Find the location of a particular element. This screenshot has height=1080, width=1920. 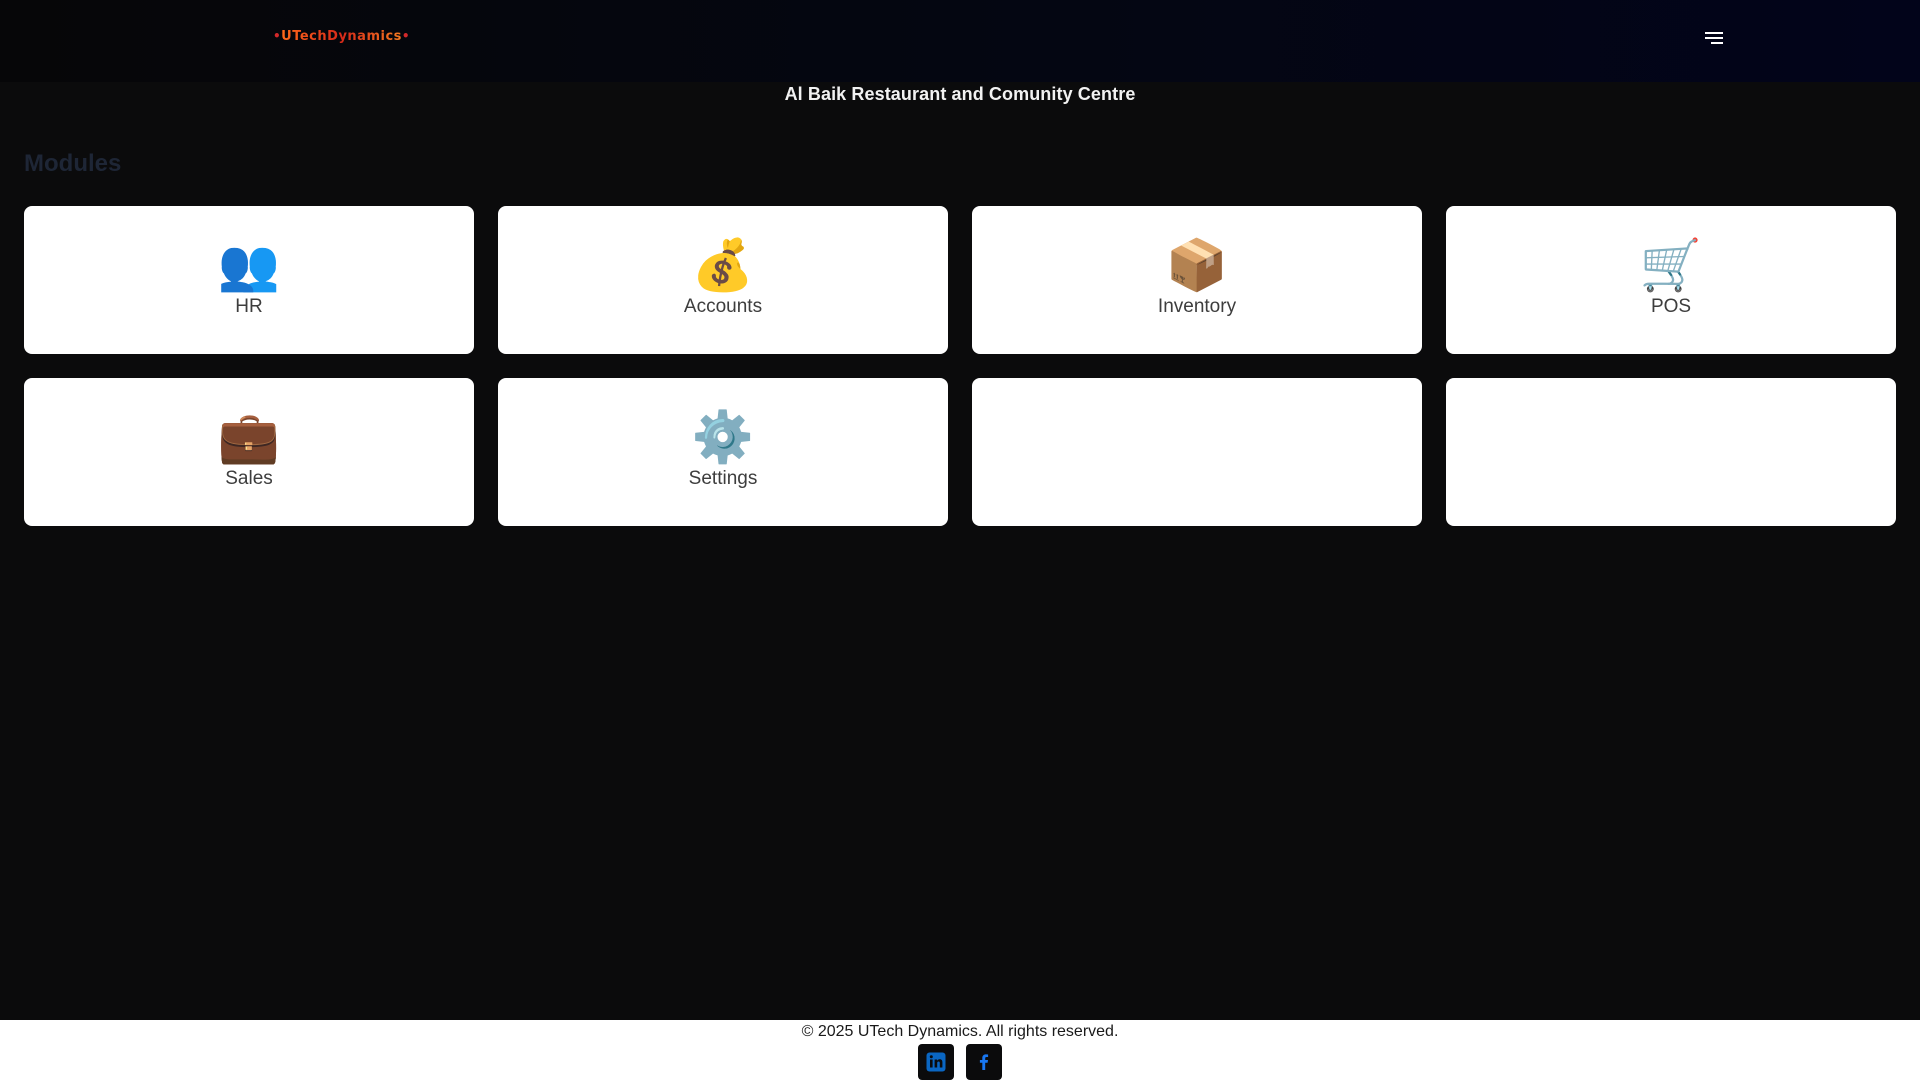

logo-right-mark: • is located at coordinates (406, 36).